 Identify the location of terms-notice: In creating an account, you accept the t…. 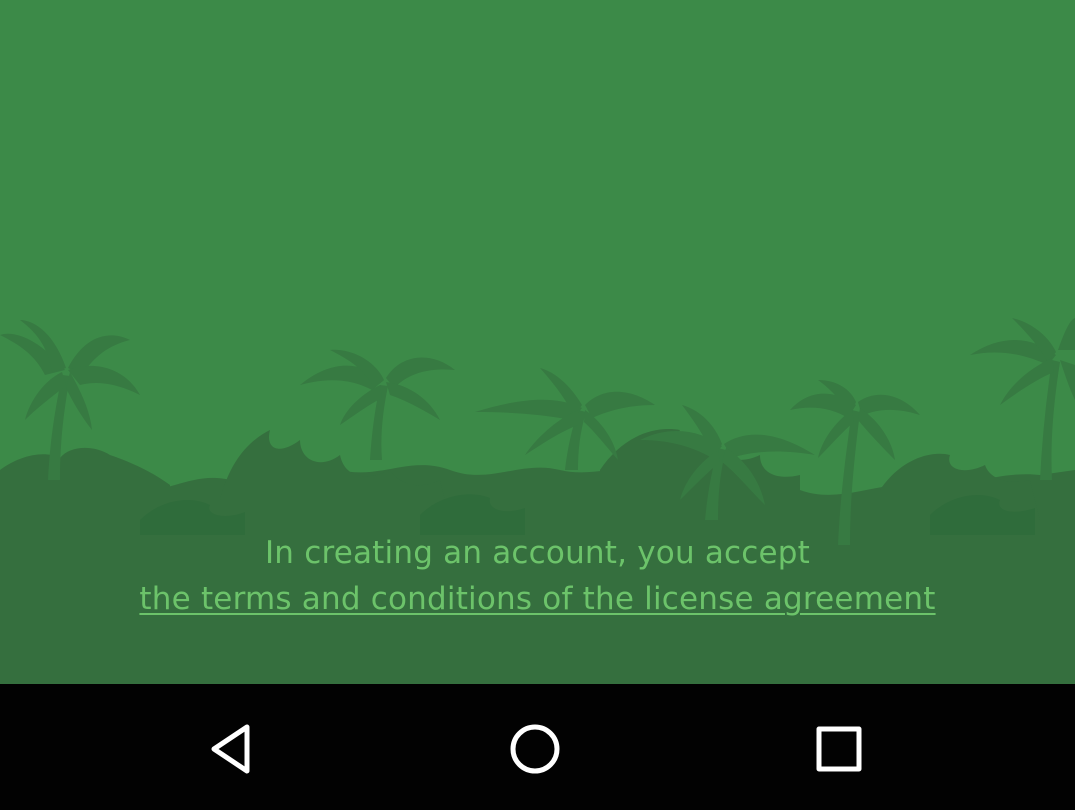
(537, 576).